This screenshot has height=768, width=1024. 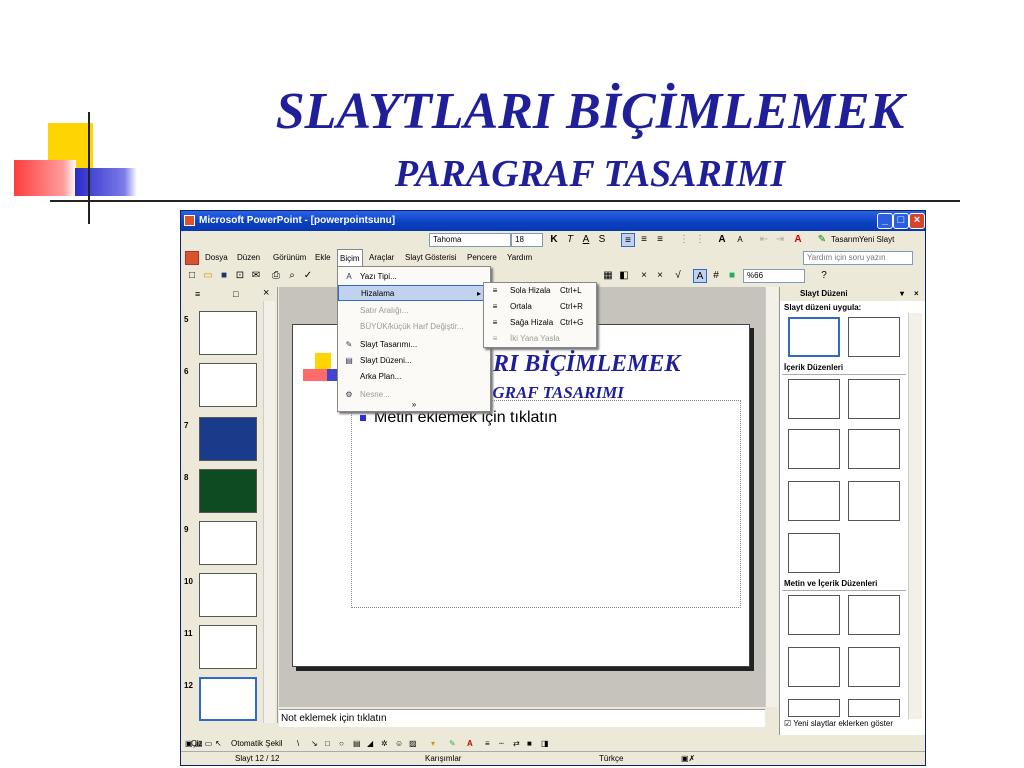 I want to click on align-center-icon: ≡, so click(x=644, y=240).